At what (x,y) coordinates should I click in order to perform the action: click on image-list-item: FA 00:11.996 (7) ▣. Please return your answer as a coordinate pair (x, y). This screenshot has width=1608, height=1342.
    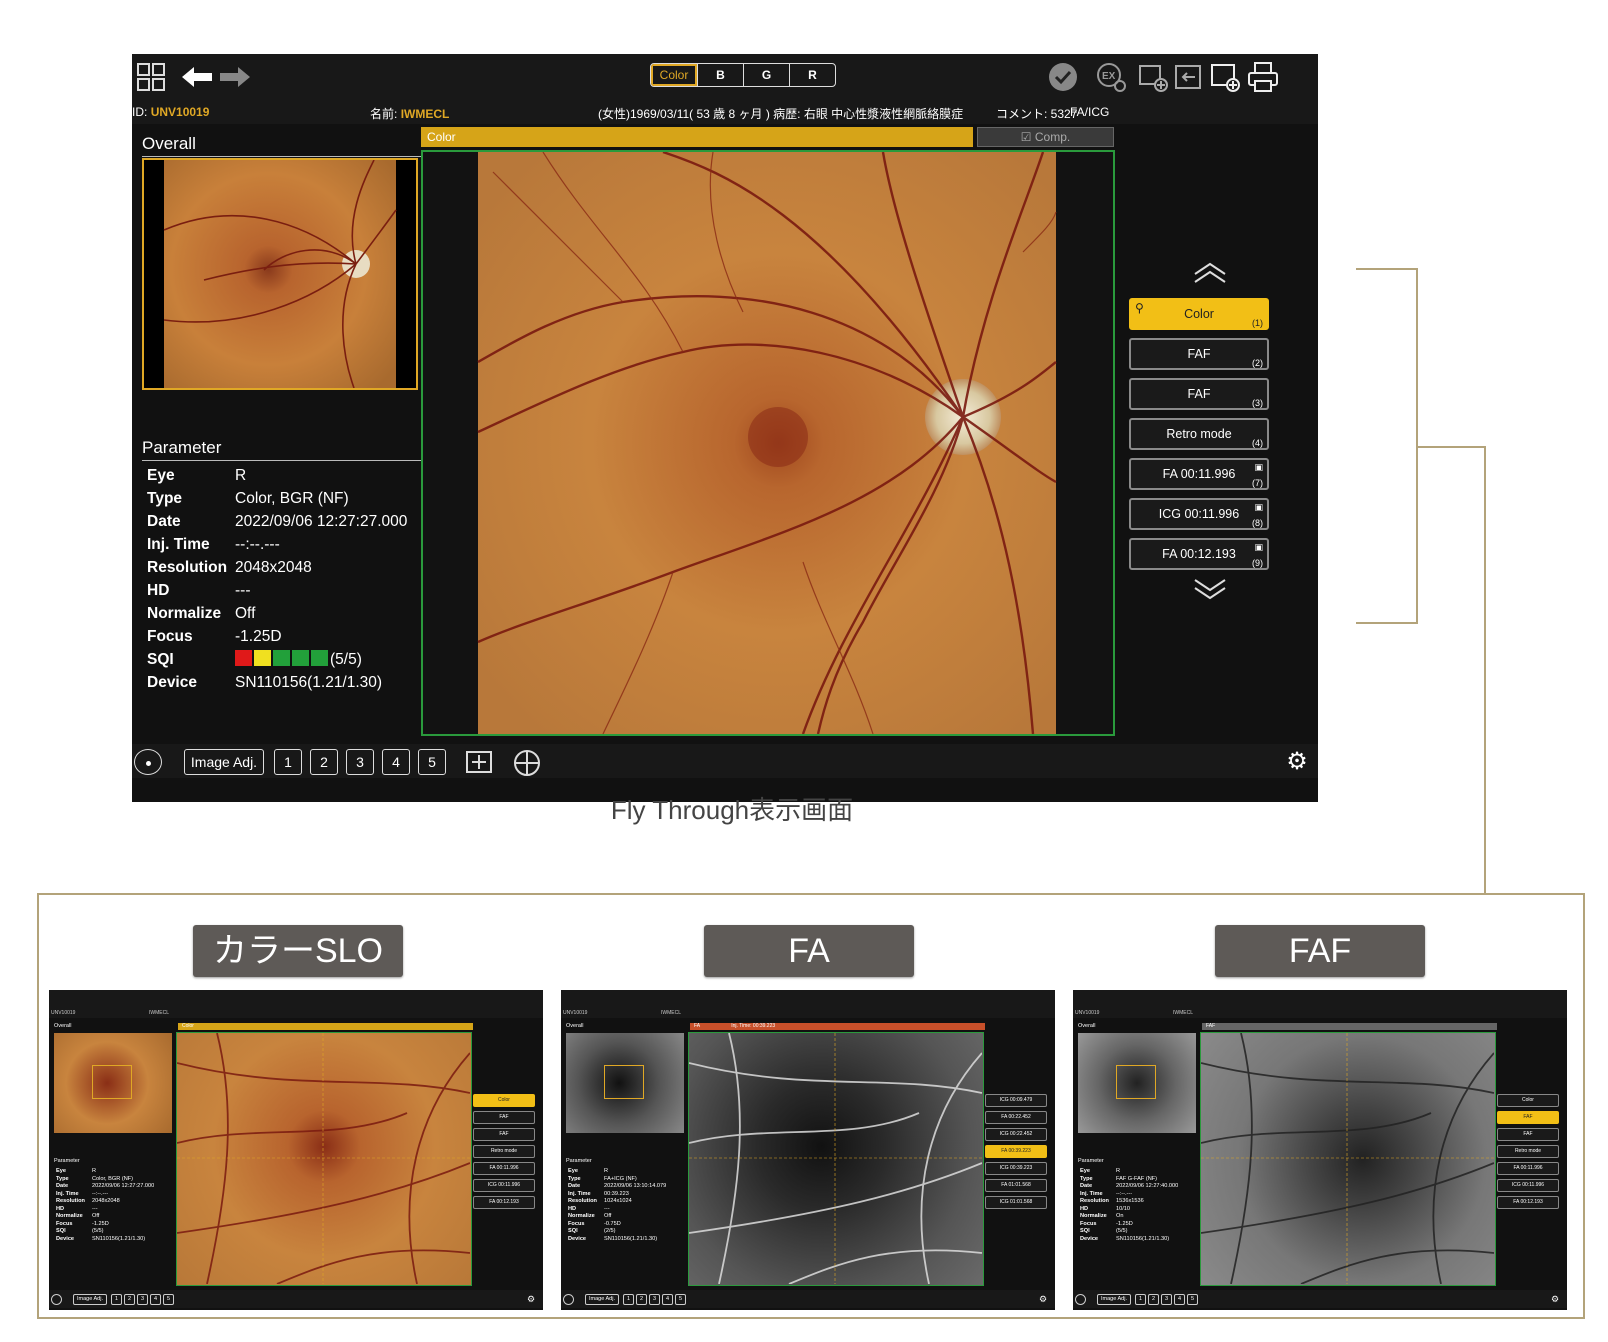
    Looking at the image, I should click on (1199, 474).